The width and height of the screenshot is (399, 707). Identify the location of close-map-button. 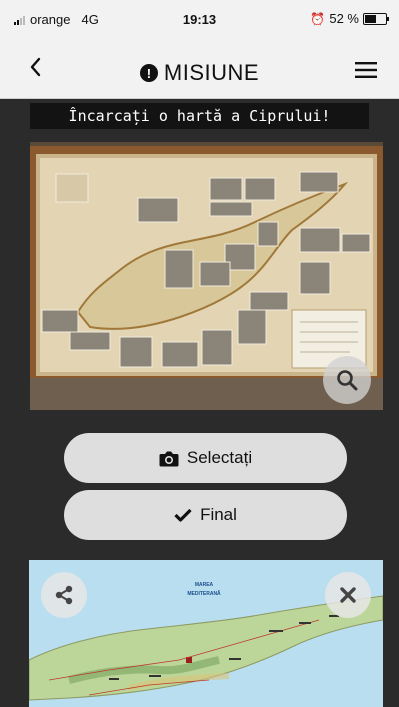
(348, 595).